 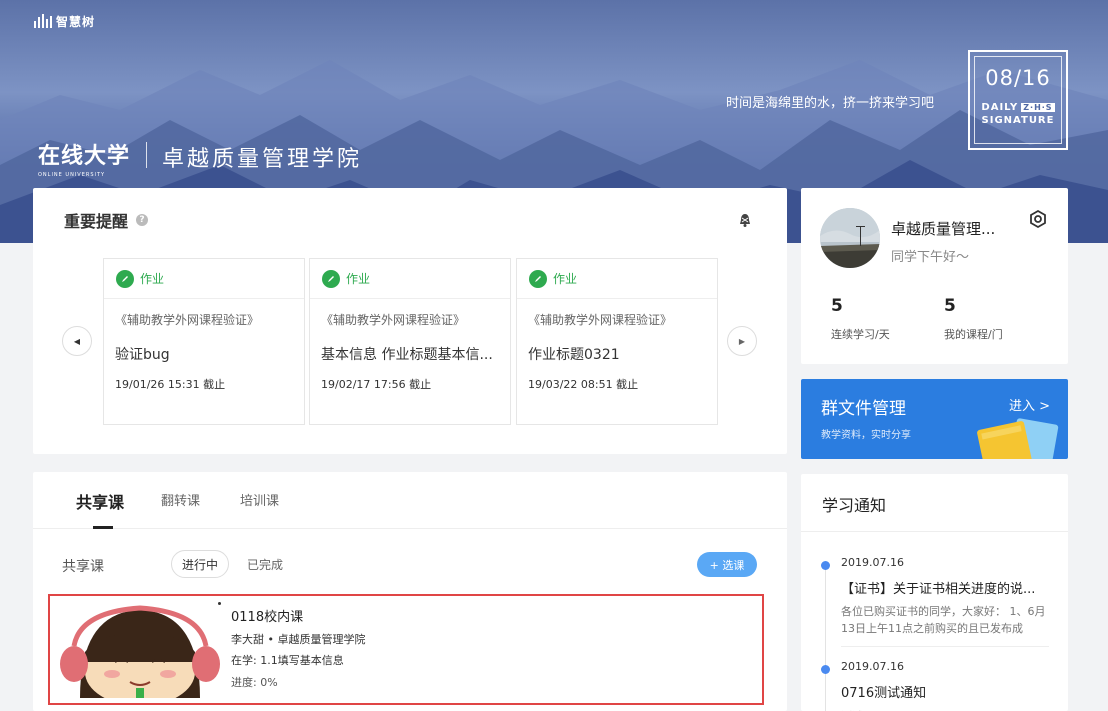 I want to click on notice-item: 2019.07.16 0716测试通知 测试, so click(x=939, y=685).